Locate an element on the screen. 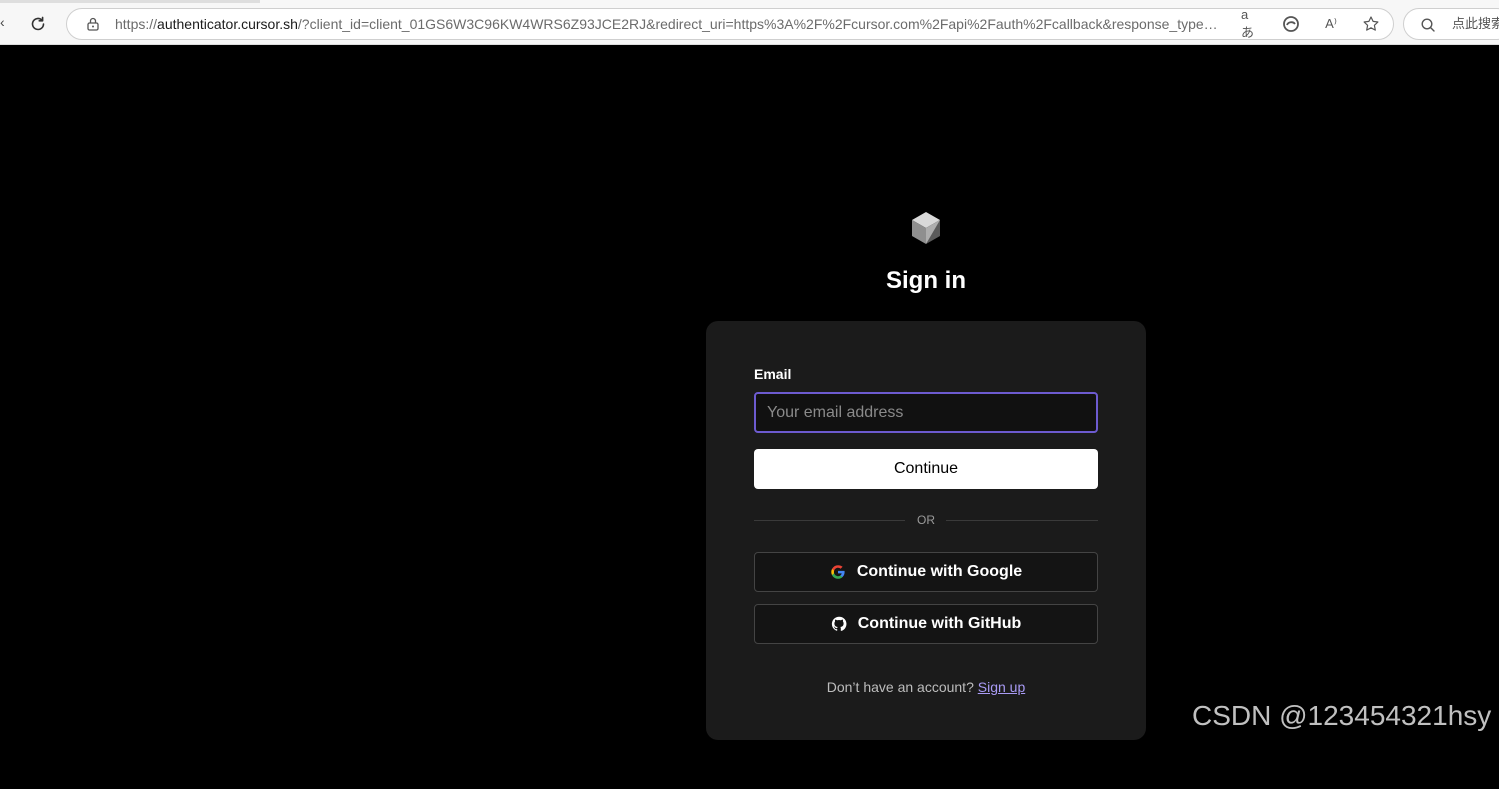 This screenshot has height=789, width=1499. reload-icon is located at coordinates (38, 23).